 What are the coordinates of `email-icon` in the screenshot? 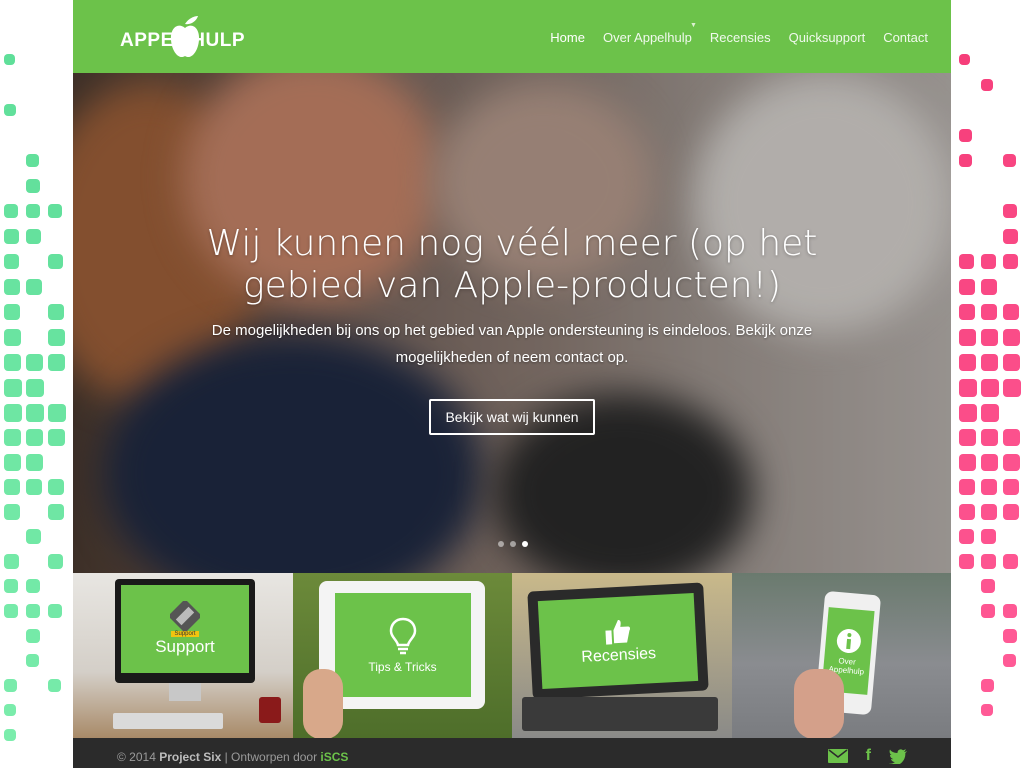 It's located at (838, 756).